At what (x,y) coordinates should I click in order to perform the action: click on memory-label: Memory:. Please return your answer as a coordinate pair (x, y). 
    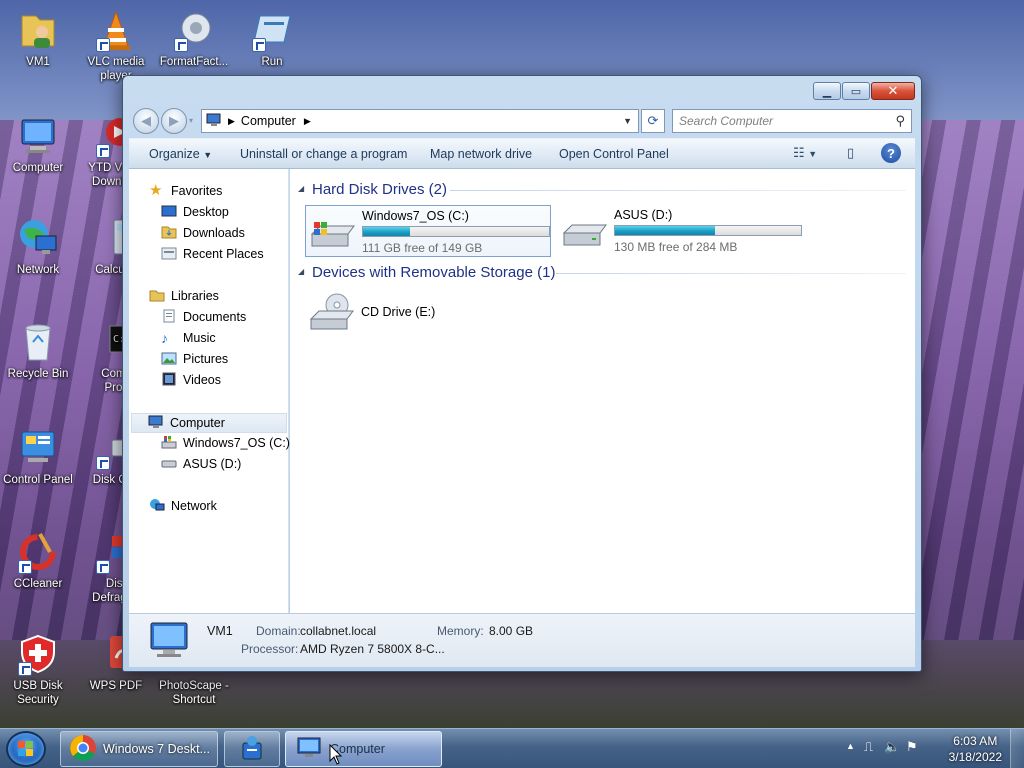
    Looking at the image, I should click on (460, 631).